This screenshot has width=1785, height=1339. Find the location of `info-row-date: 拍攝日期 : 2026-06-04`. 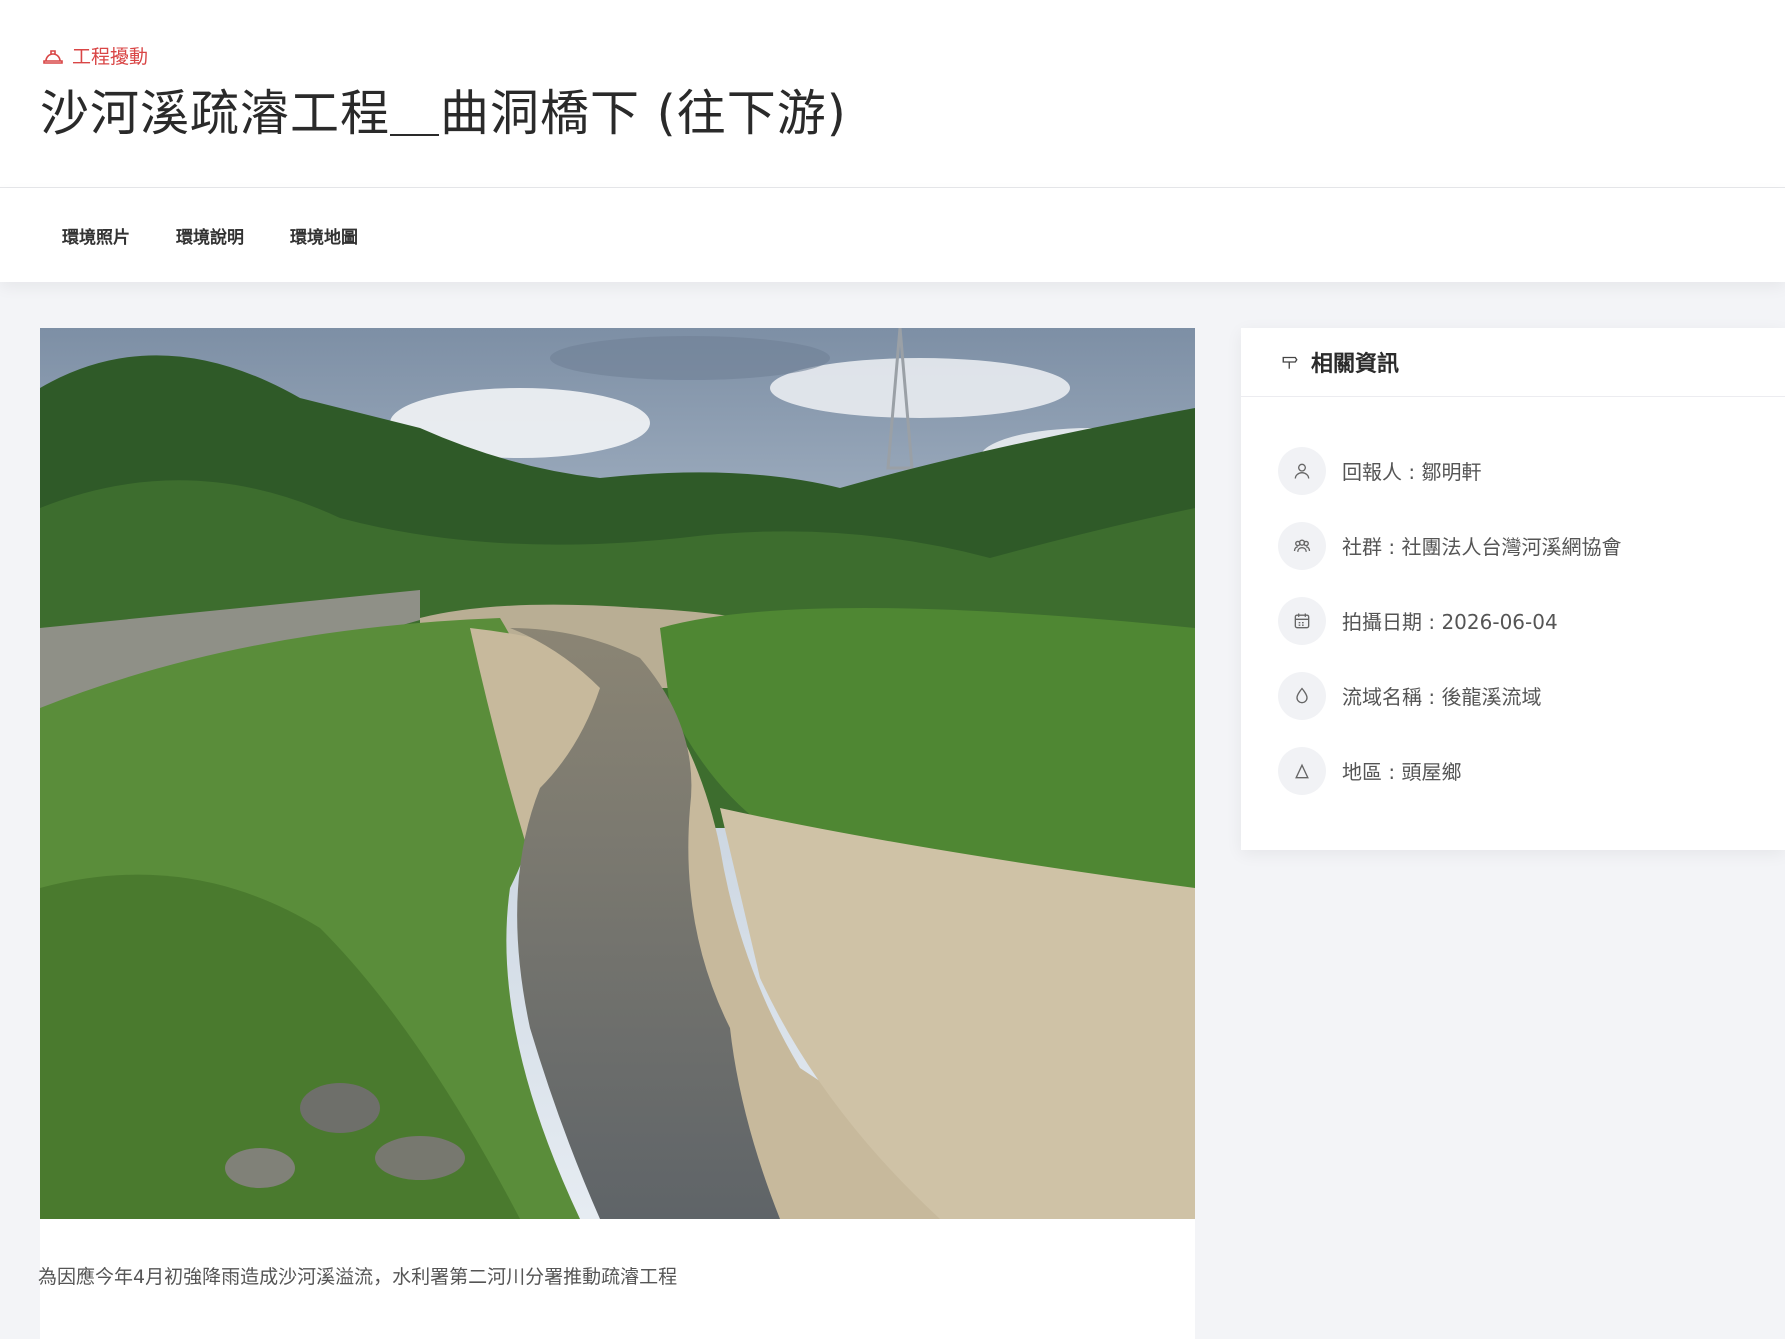

info-row-date: 拍攝日期 : 2026-06-04 is located at coordinates (1449, 620).